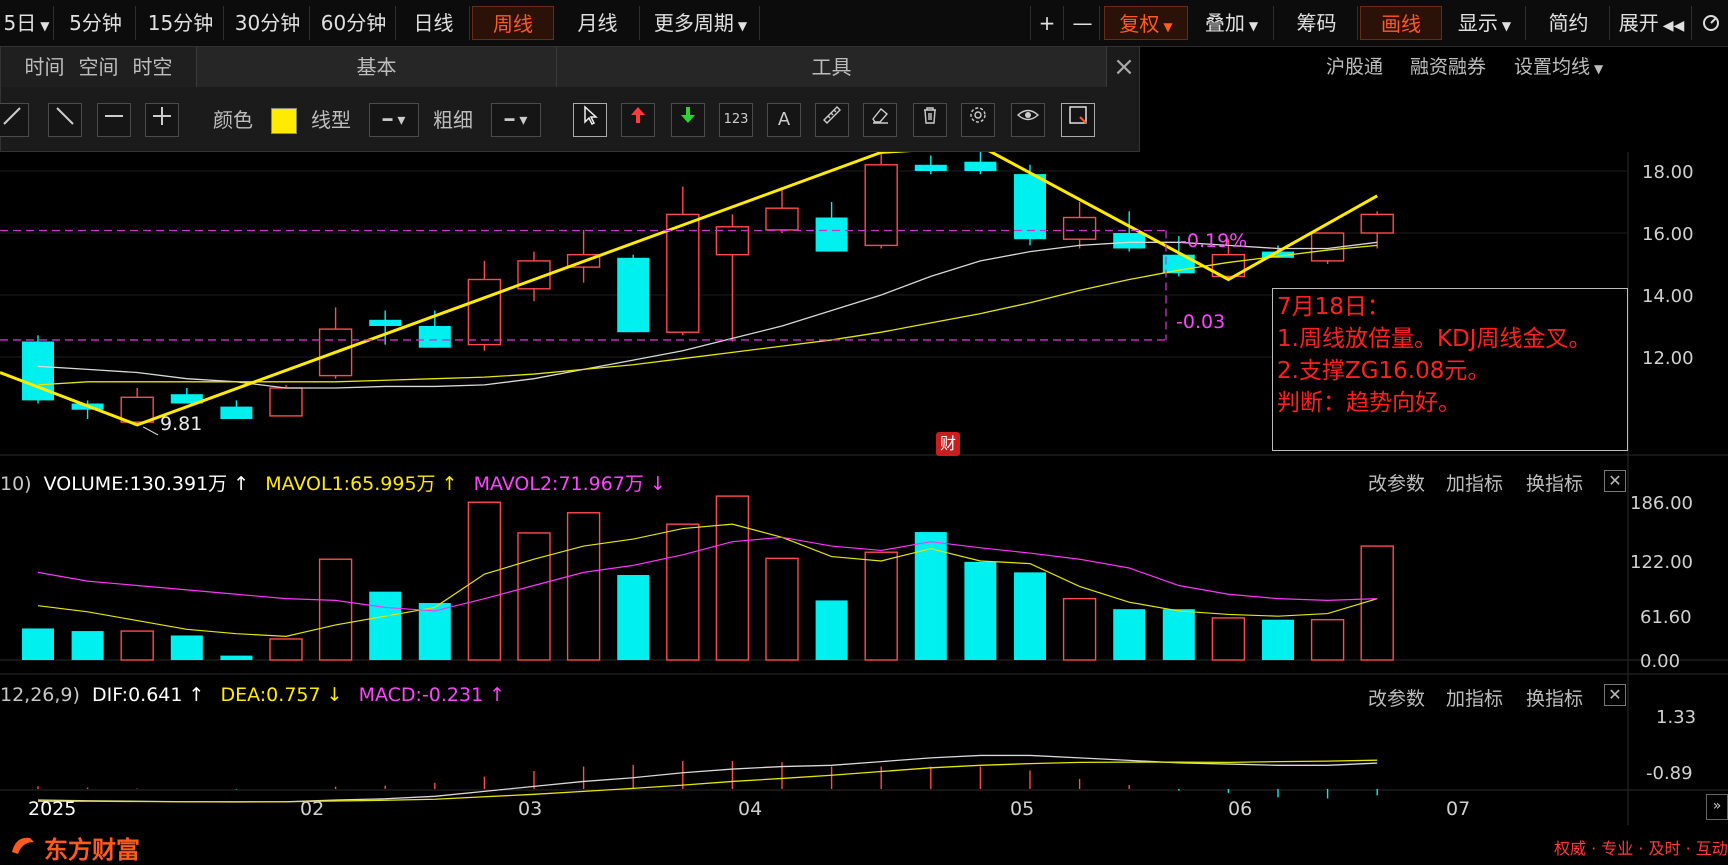 The image size is (1728, 865). Describe the element at coordinates (1384, 371) in the screenshot. I see `annotation-line: 2.支撑ZG16.08元。` at that location.